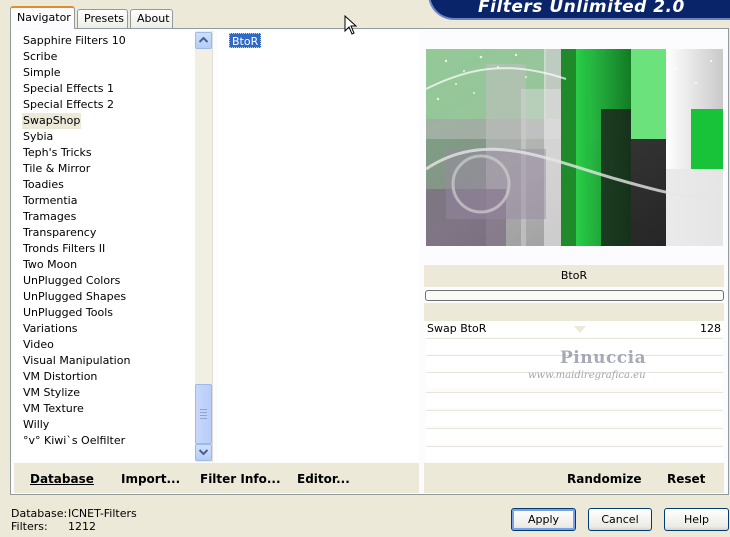 This screenshot has width=730, height=537. What do you see at coordinates (457, 328) in the screenshot?
I see `parameter-label: Swap BtoR` at bounding box center [457, 328].